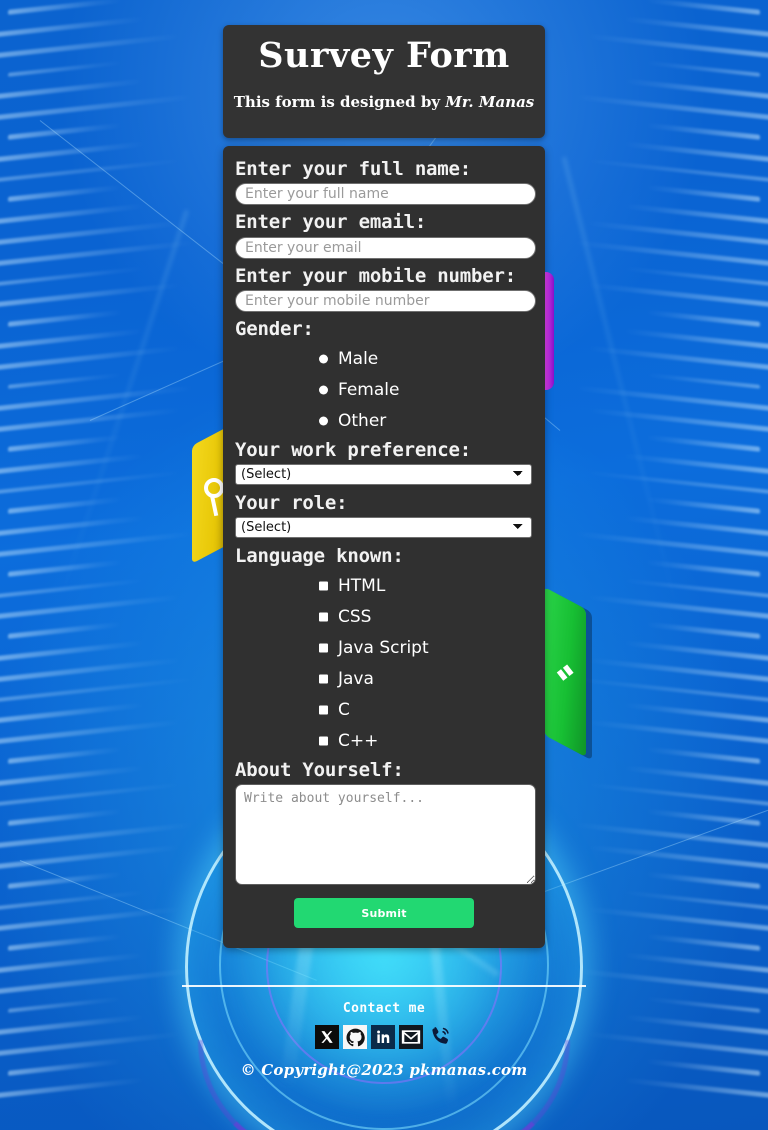  I want to click on gender-option-label: Male, so click(358, 358).